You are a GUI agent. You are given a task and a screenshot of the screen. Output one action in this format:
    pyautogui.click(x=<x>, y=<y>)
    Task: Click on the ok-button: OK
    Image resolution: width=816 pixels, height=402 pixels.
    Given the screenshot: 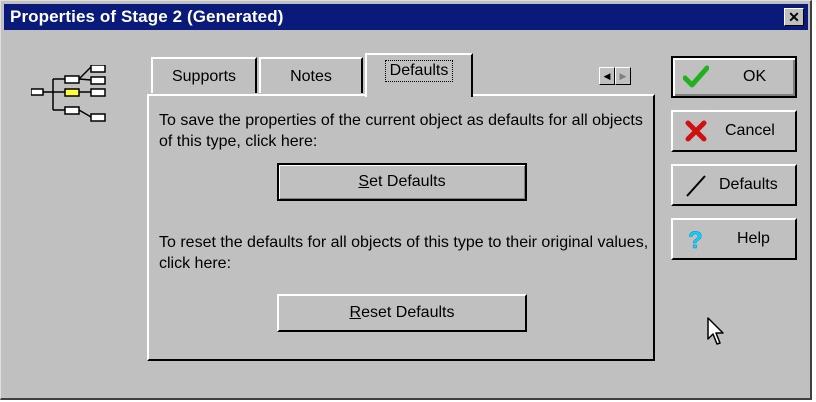 What is the action you would take?
    pyautogui.click(x=734, y=77)
    